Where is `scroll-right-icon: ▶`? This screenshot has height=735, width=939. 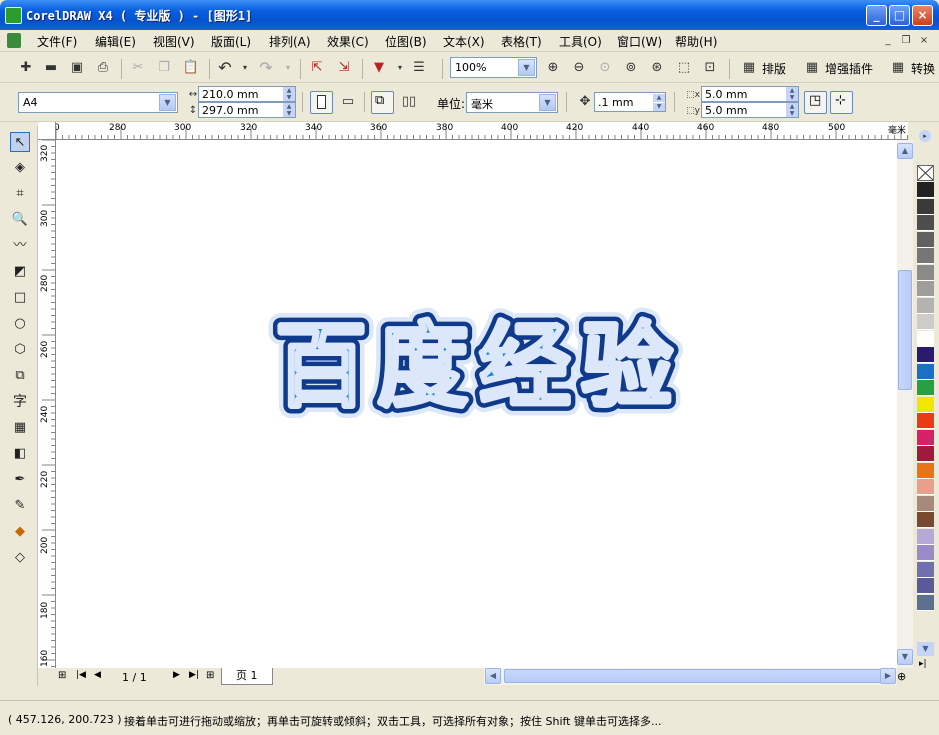 scroll-right-icon: ▶ is located at coordinates (888, 676).